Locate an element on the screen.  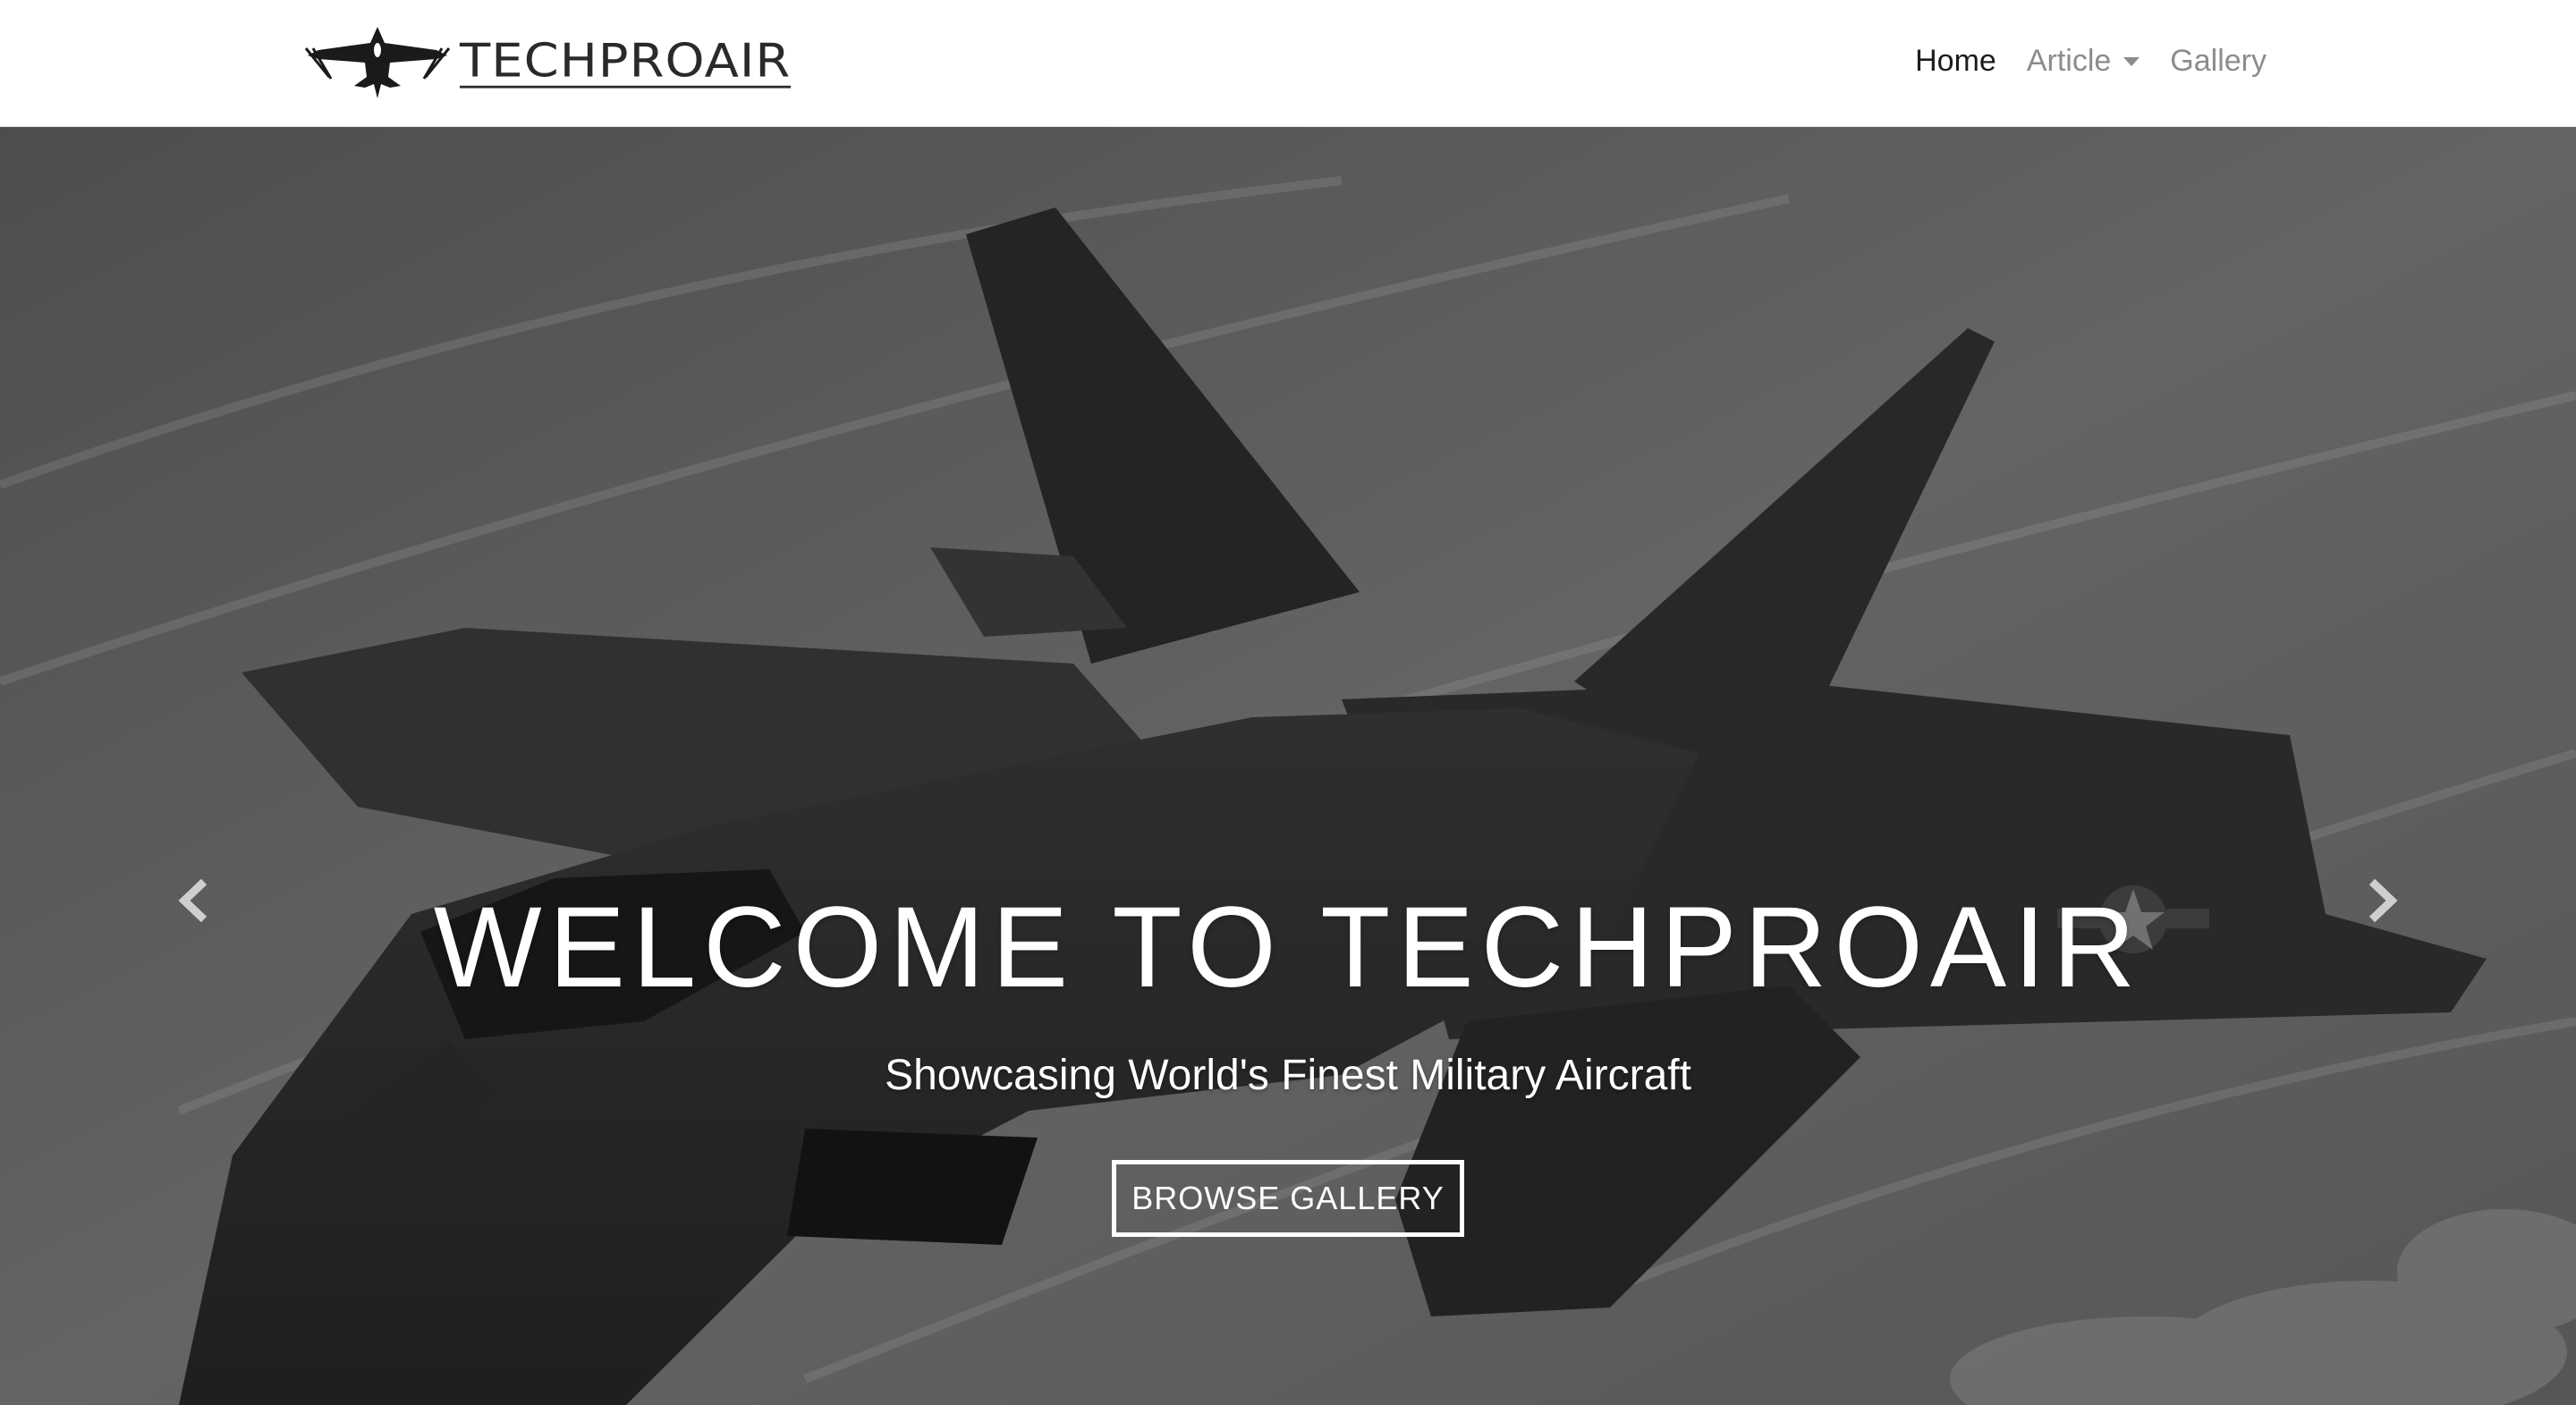
nav-item-article-dropdown: Article is located at coordinates (2083, 62).